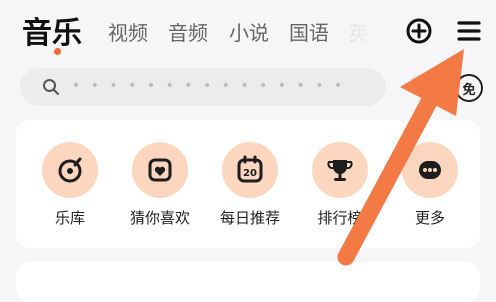 The image size is (496, 302). I want to click on tab-fade-overlay, so click(360, 30).